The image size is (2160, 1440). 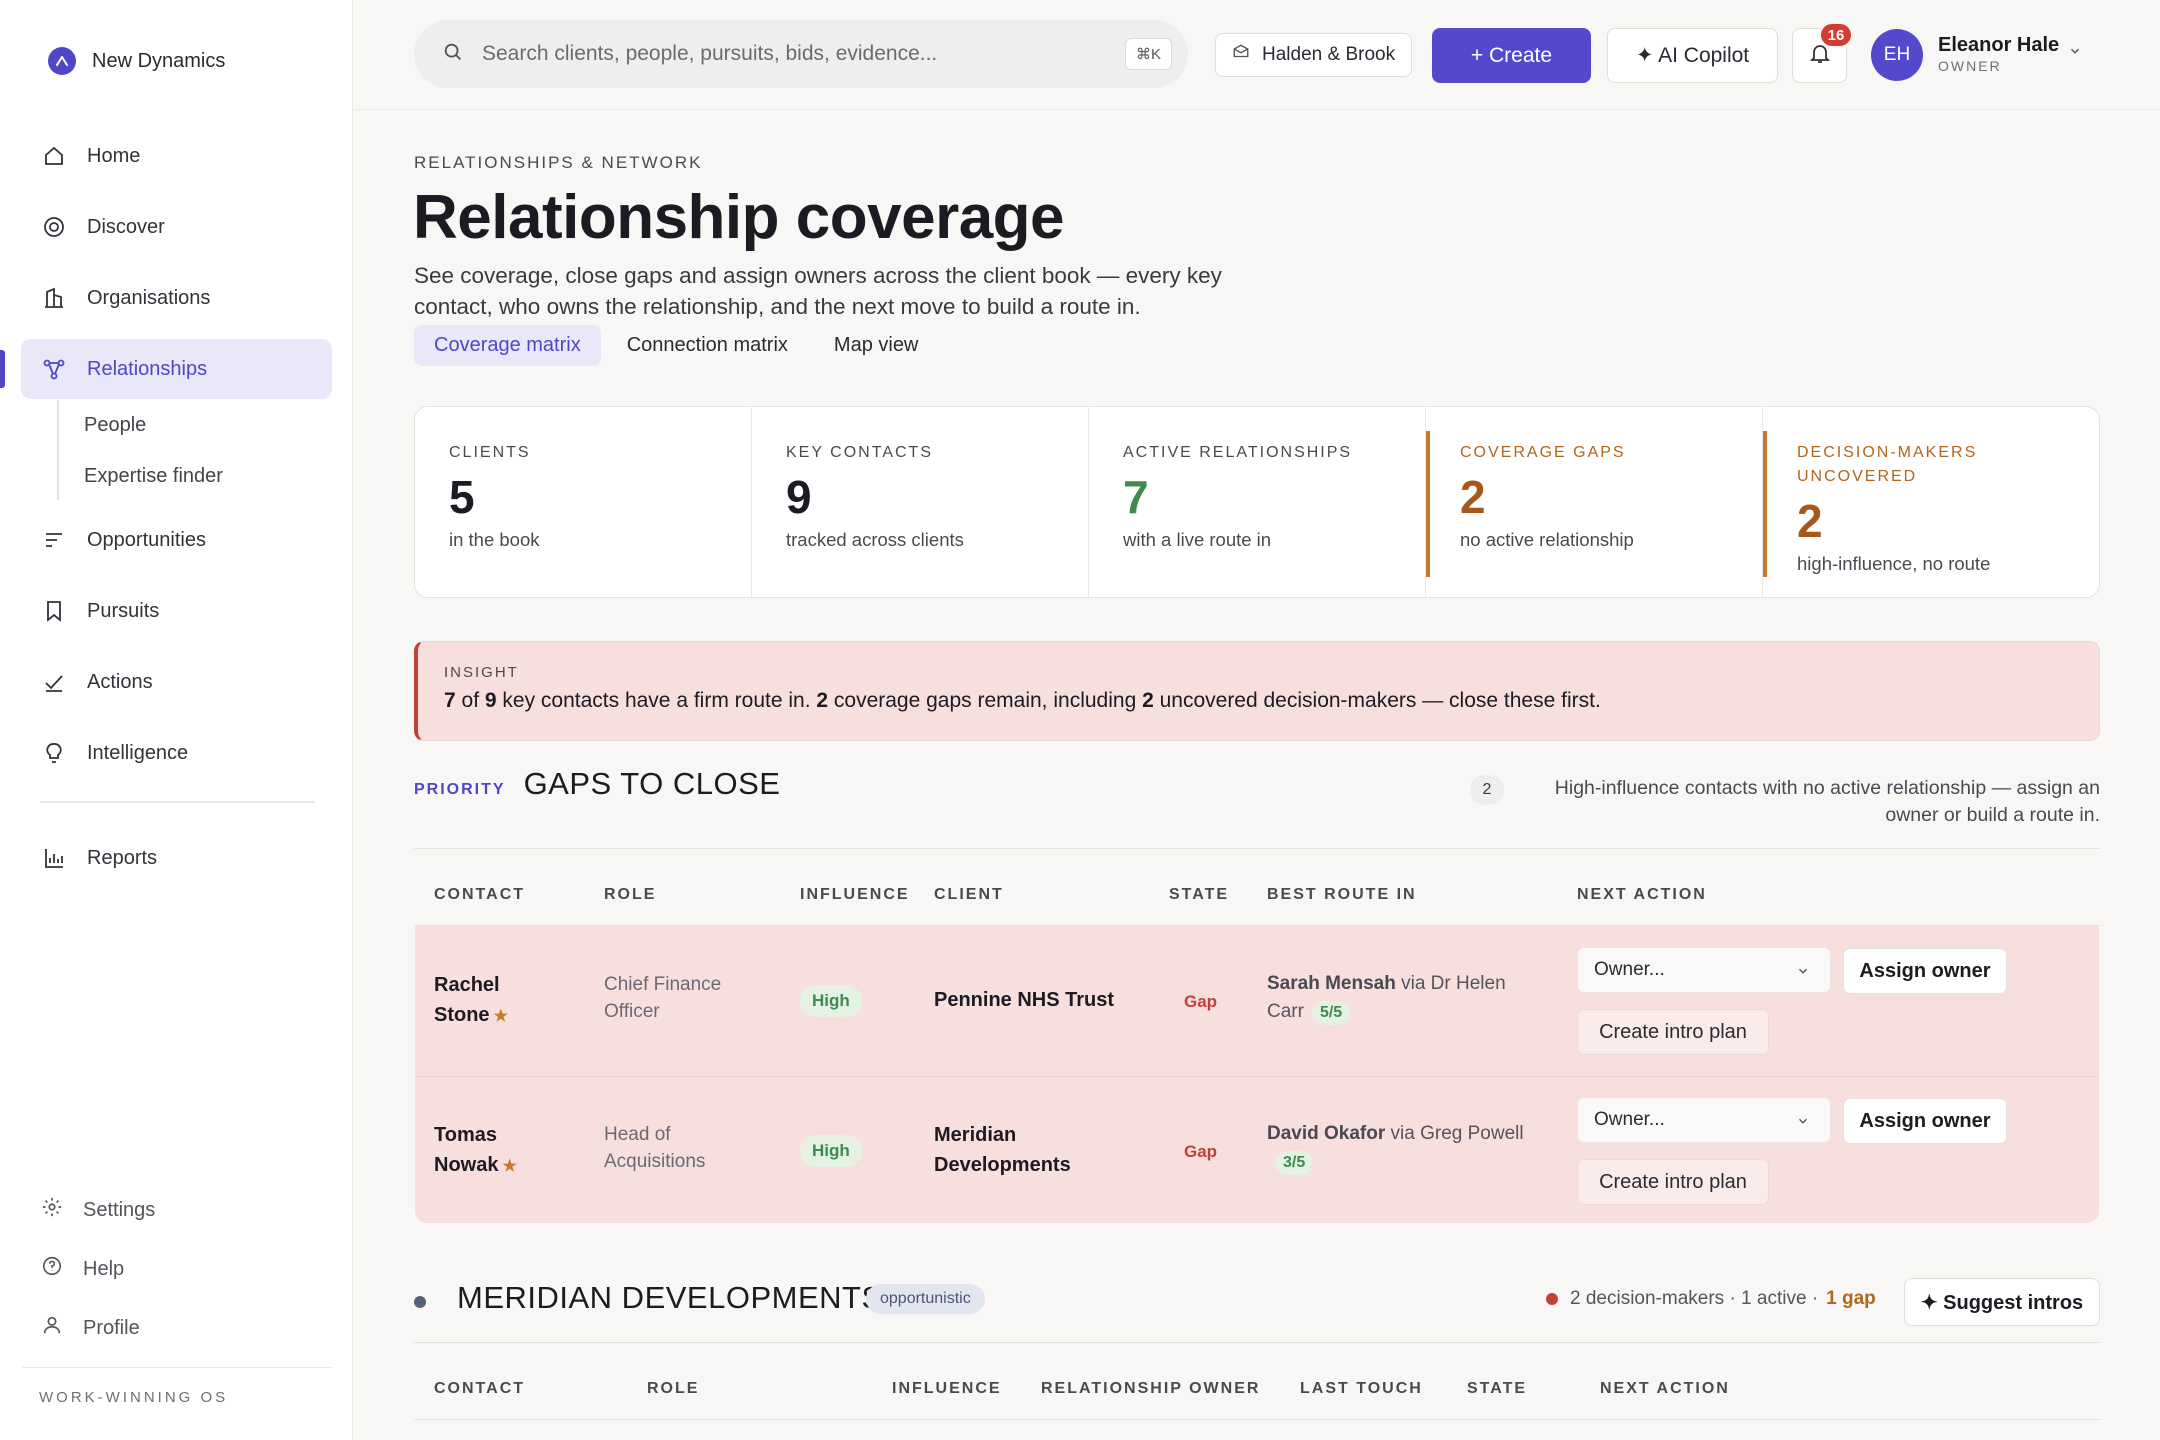 What do you see at coordinates (54, 682) in the screenshot?
I see `check-icon` at bounding box center [54, 682].